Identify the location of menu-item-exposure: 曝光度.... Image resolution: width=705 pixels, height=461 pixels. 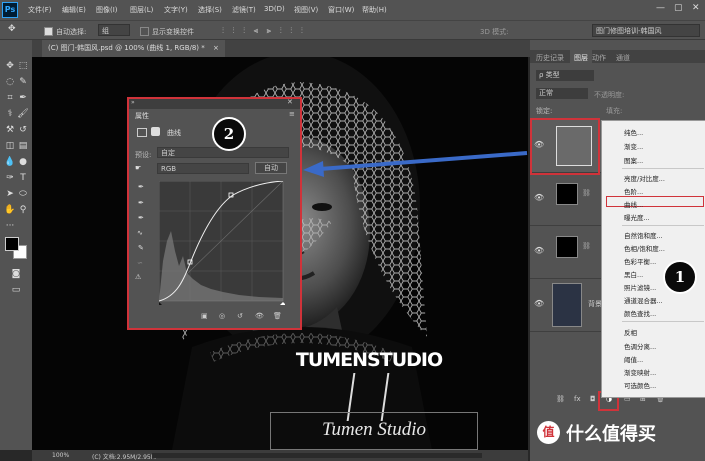
(637, 217).